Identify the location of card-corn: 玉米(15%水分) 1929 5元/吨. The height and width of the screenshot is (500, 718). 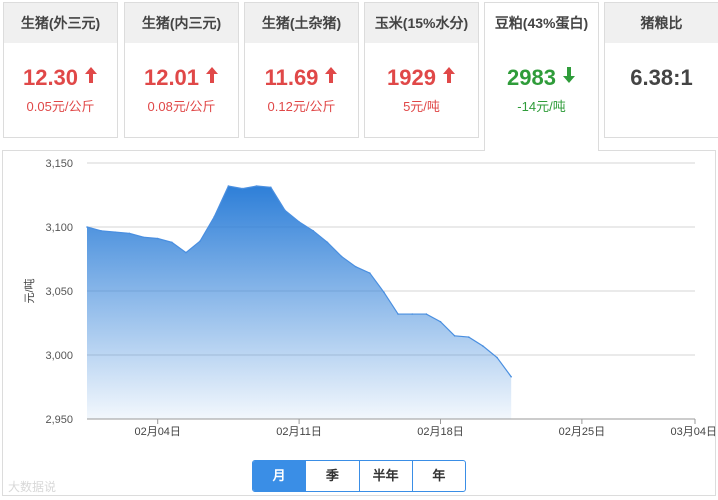
(421, 70).